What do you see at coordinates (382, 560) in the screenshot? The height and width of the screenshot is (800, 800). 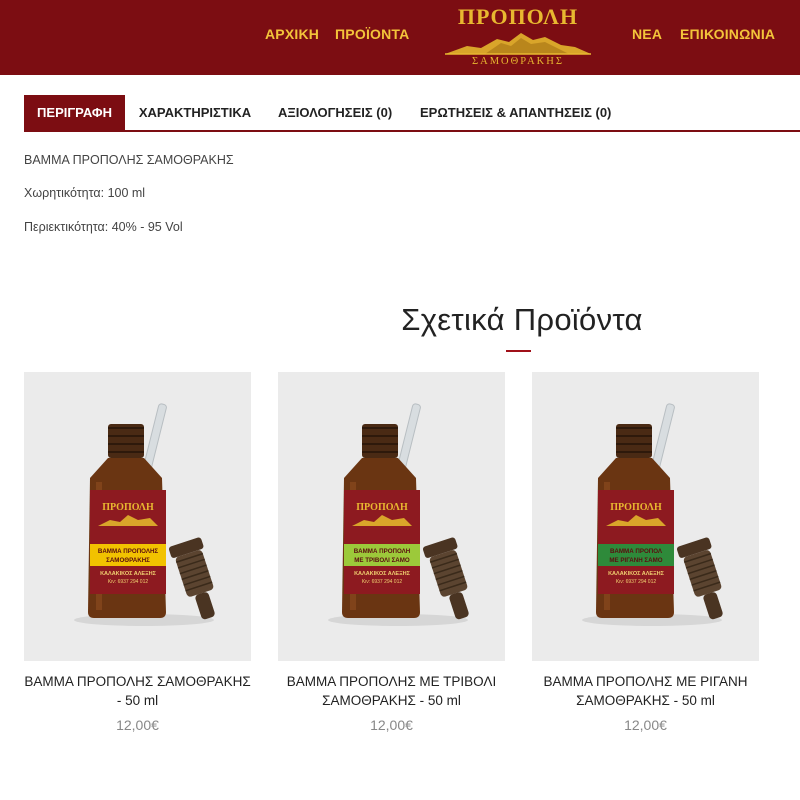 I see `svg-text: ΜΕ ΤΡΙΒΟΛΙ ΣΑΜΟ` at bounding box center [382, 560].